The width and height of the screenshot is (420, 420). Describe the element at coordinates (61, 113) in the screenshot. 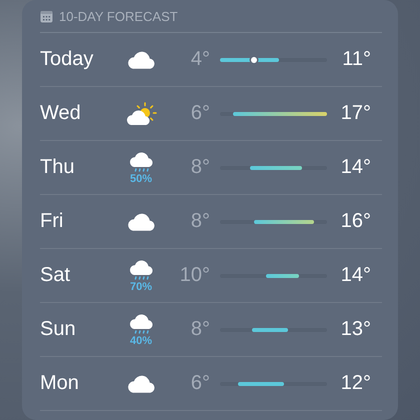

I see `day-label: Wed` at that location.